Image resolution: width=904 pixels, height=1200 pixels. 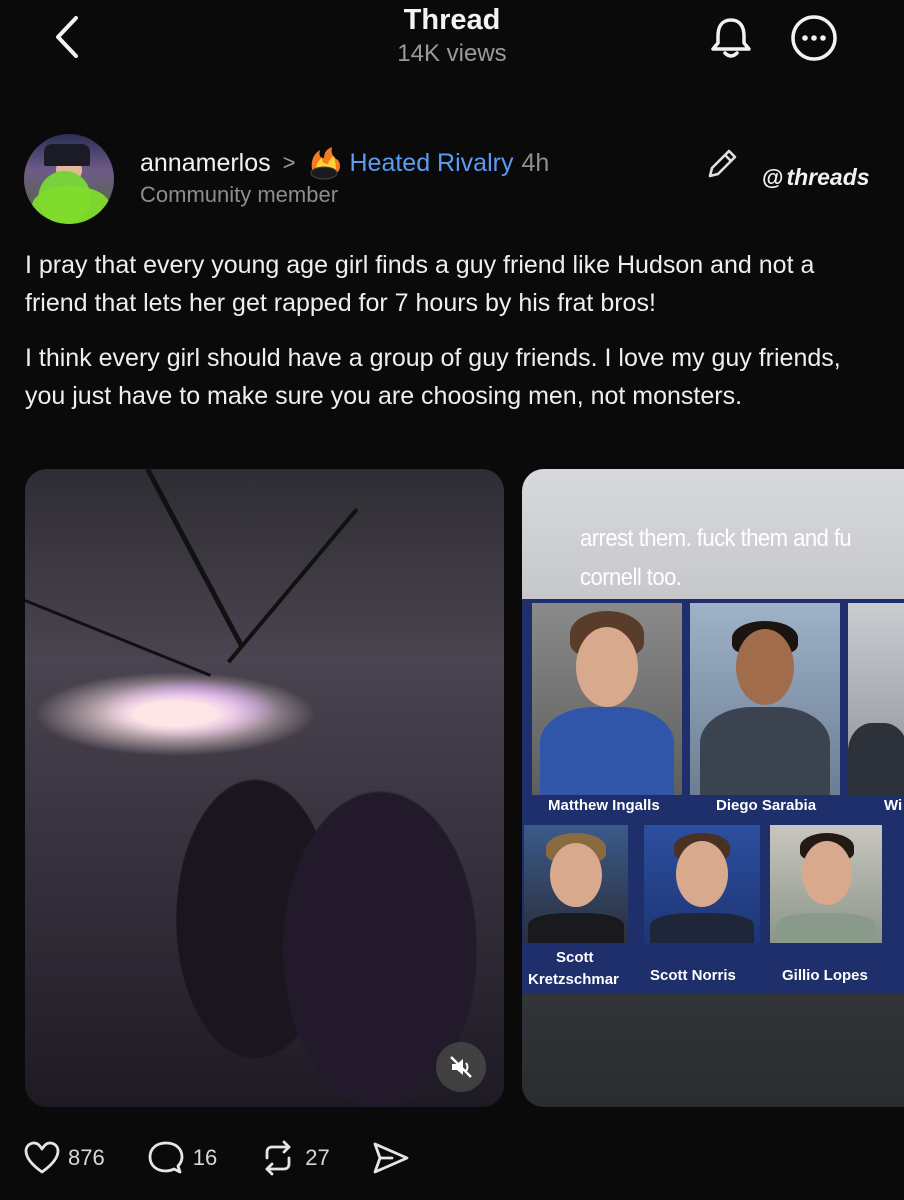 What do you see at coordinates (278, 1158) in the screenshot?
I see `repost-icon` at bounding box center [278, 1158].